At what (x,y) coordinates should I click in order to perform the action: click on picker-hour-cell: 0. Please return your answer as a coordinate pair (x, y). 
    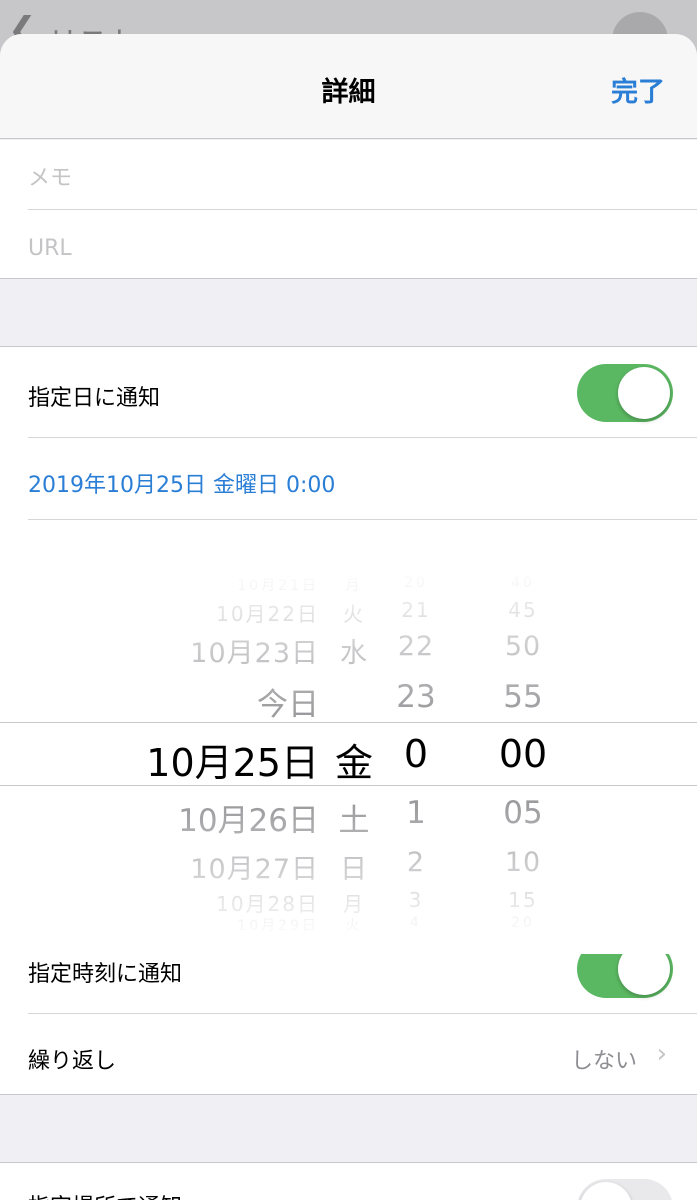
    Looking at the image, I should click on (416, 754).